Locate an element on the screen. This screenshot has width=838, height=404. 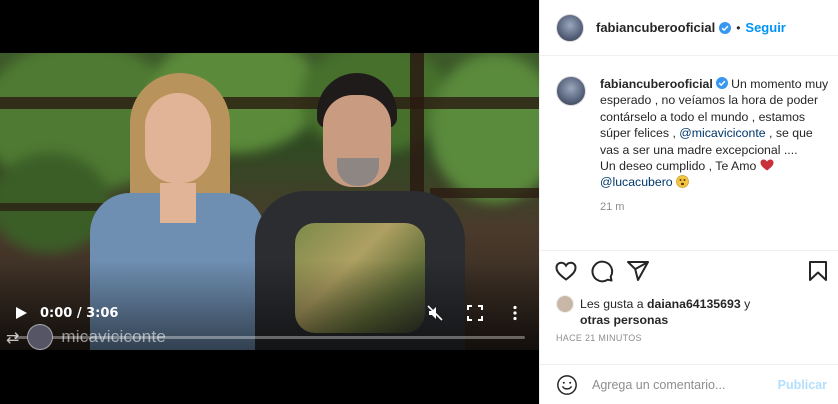
share-icon is located at coordinates (638, 271).